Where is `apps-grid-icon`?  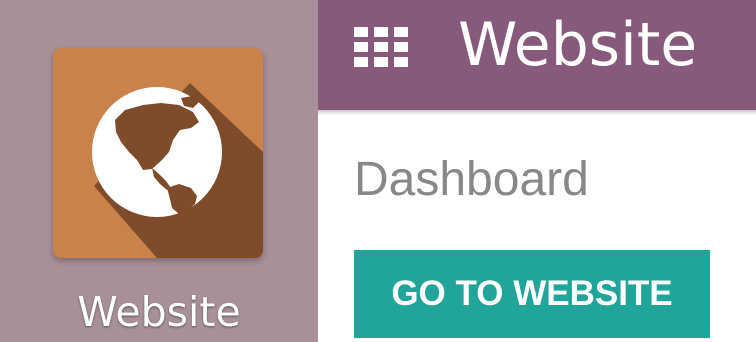
apps-grid-icon is located at coordinates (381, 47).